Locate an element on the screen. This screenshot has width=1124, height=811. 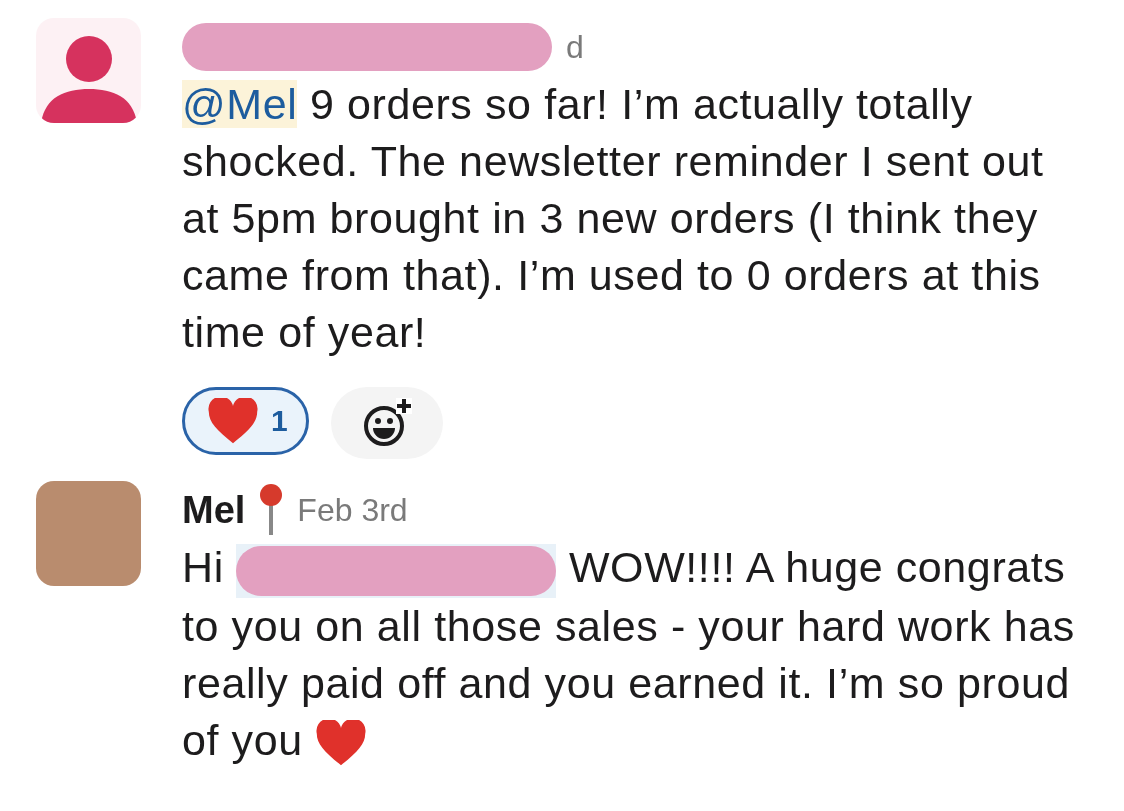
reaction-button: 1 is located at coordinates (245, 421).